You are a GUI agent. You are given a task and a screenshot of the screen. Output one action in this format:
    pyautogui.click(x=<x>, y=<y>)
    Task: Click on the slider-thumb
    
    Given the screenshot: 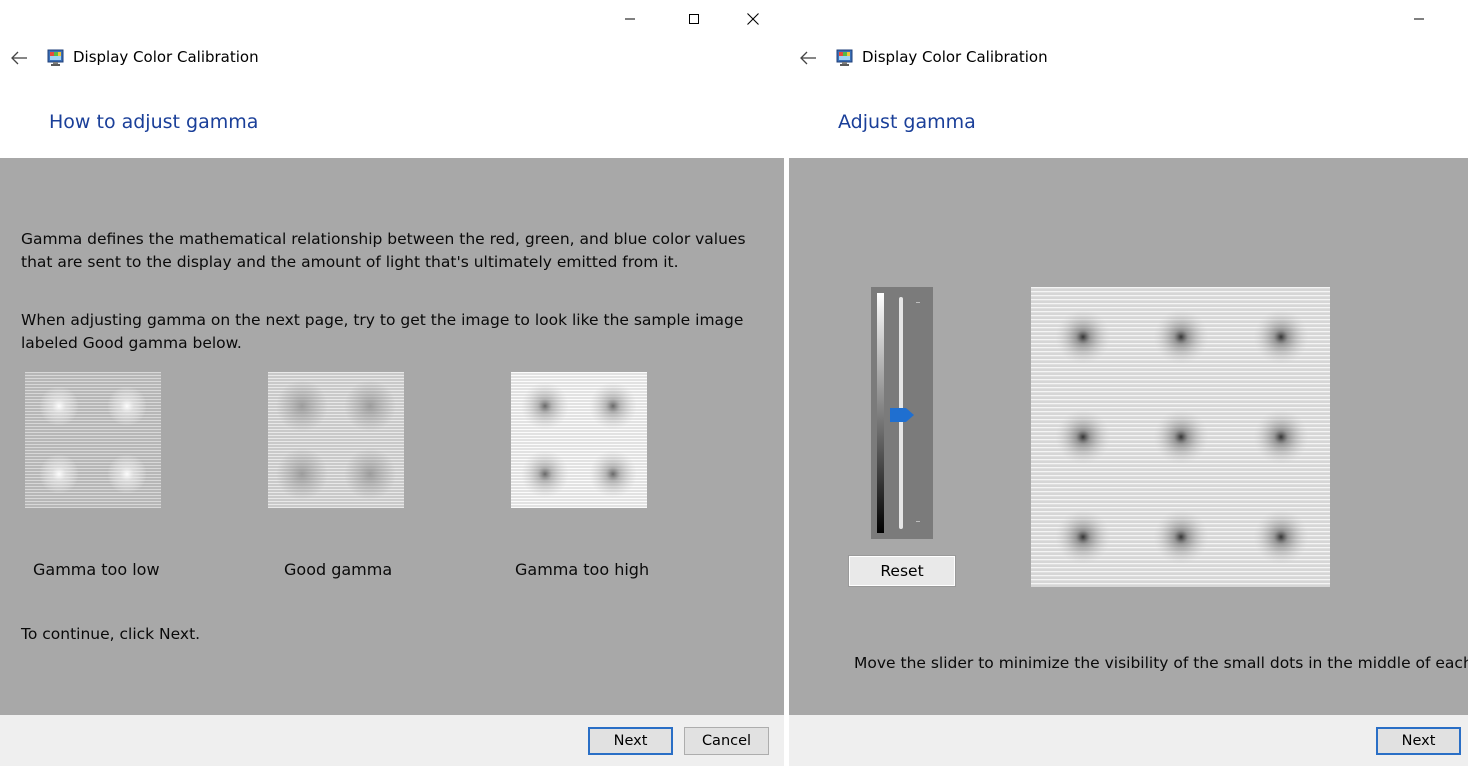 What is the action you would take?
    pyautogui.click(x=902, y=415)
    